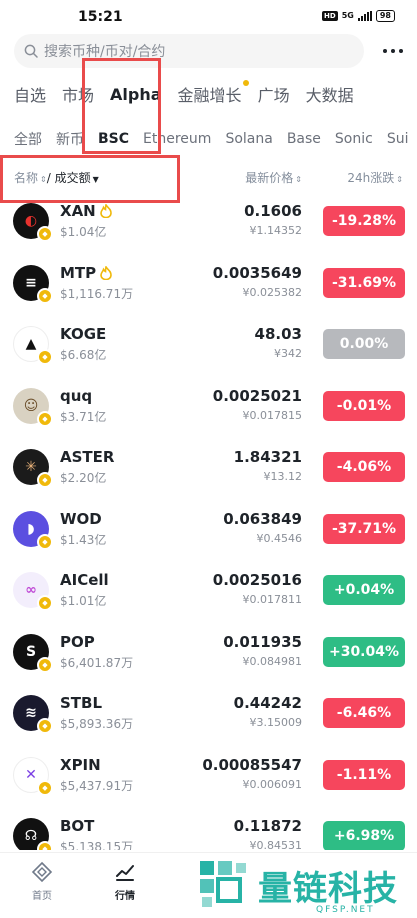 The width and height of the screenshot is (417, 918). Describe the element at coordinates (42, 896) in the screenshot. I see `nav-home-label: 首页` at that location.